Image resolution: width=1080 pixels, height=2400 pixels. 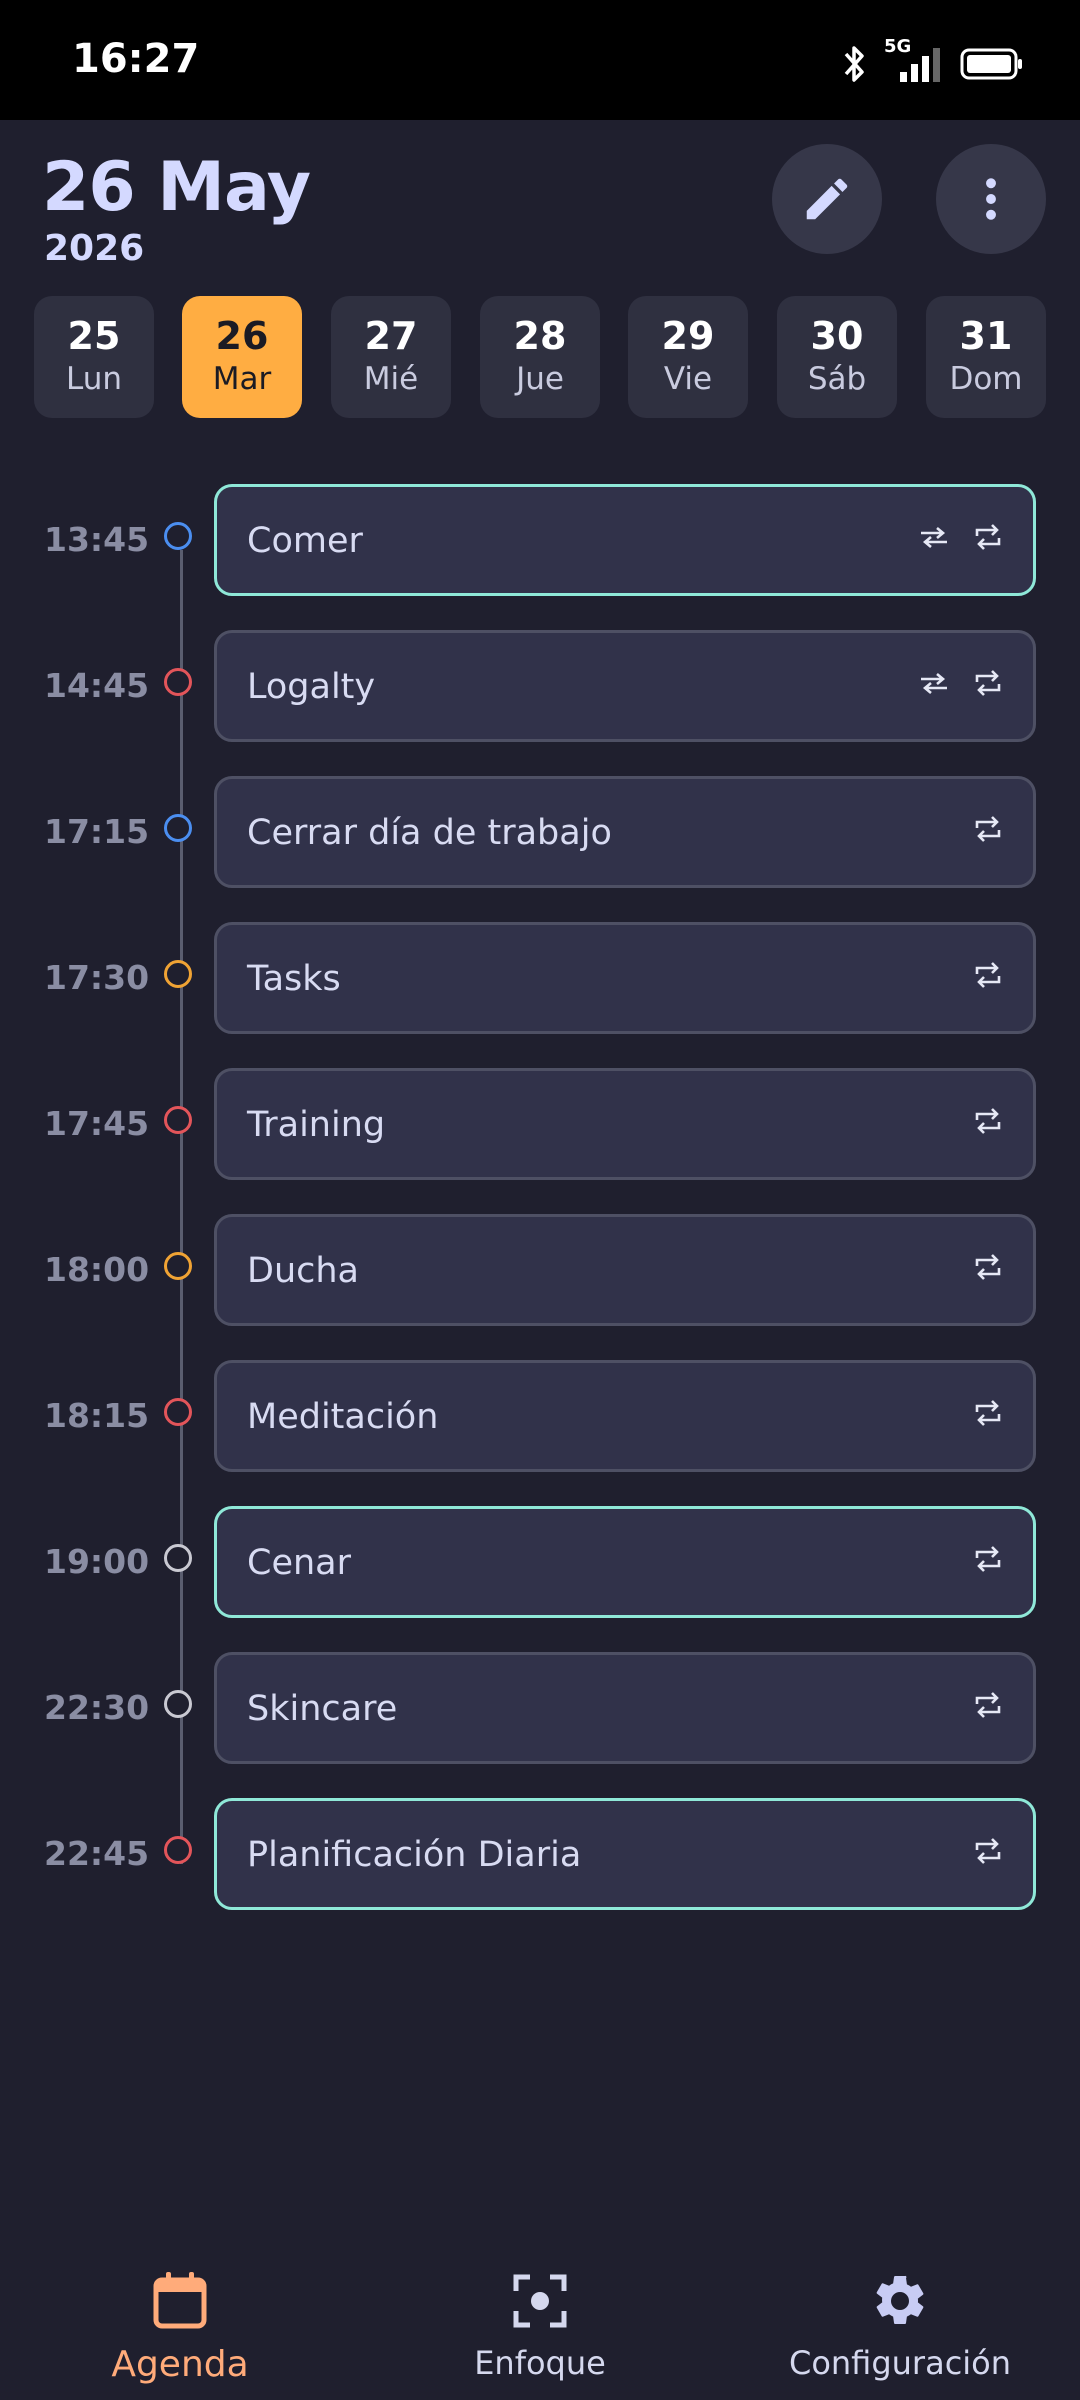 I want to click on edit-button, so click(x=827, y=199).